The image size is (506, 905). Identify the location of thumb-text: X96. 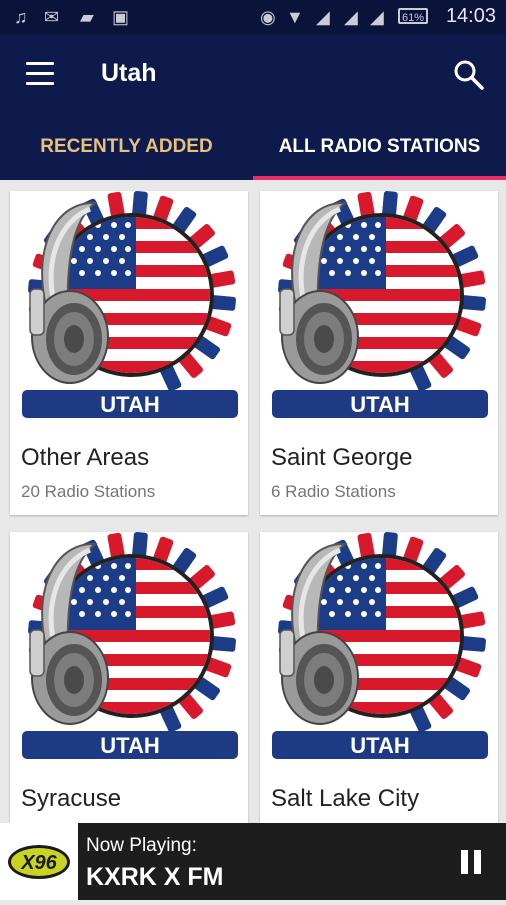
(38, 863).